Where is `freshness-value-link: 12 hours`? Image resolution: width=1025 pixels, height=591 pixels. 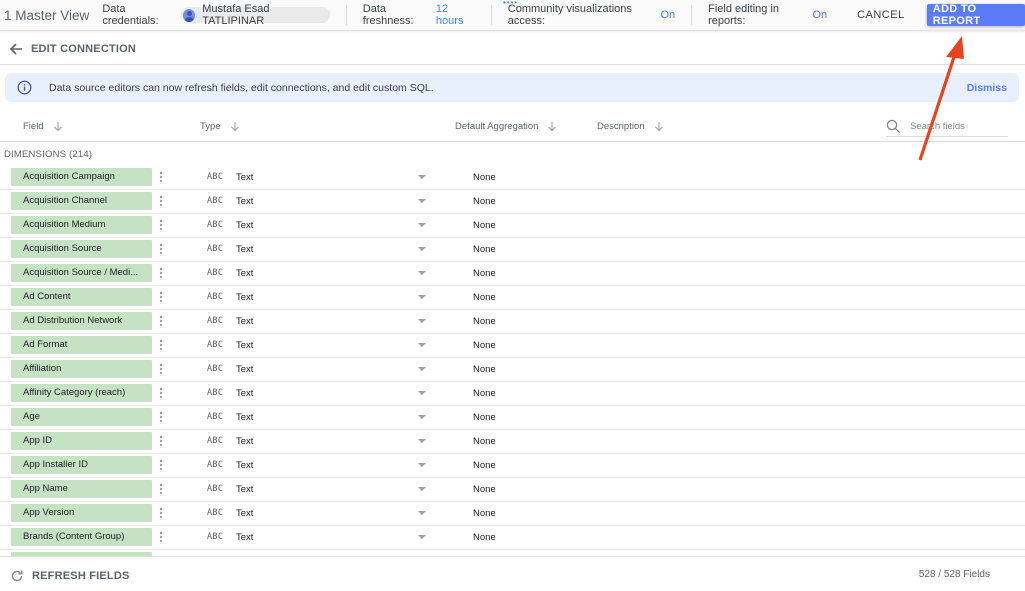
freshness-value-link: 12 hours is located at coordinates (455, 15).